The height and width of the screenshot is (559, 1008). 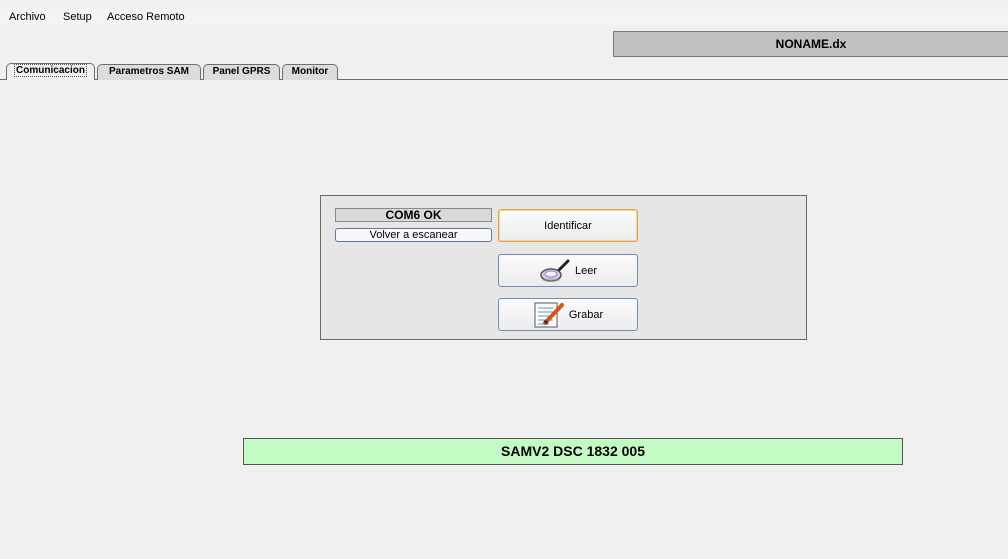 I want to click on tab-parametros-sam-label: Parametros SAM, so click(x=149, y=71).